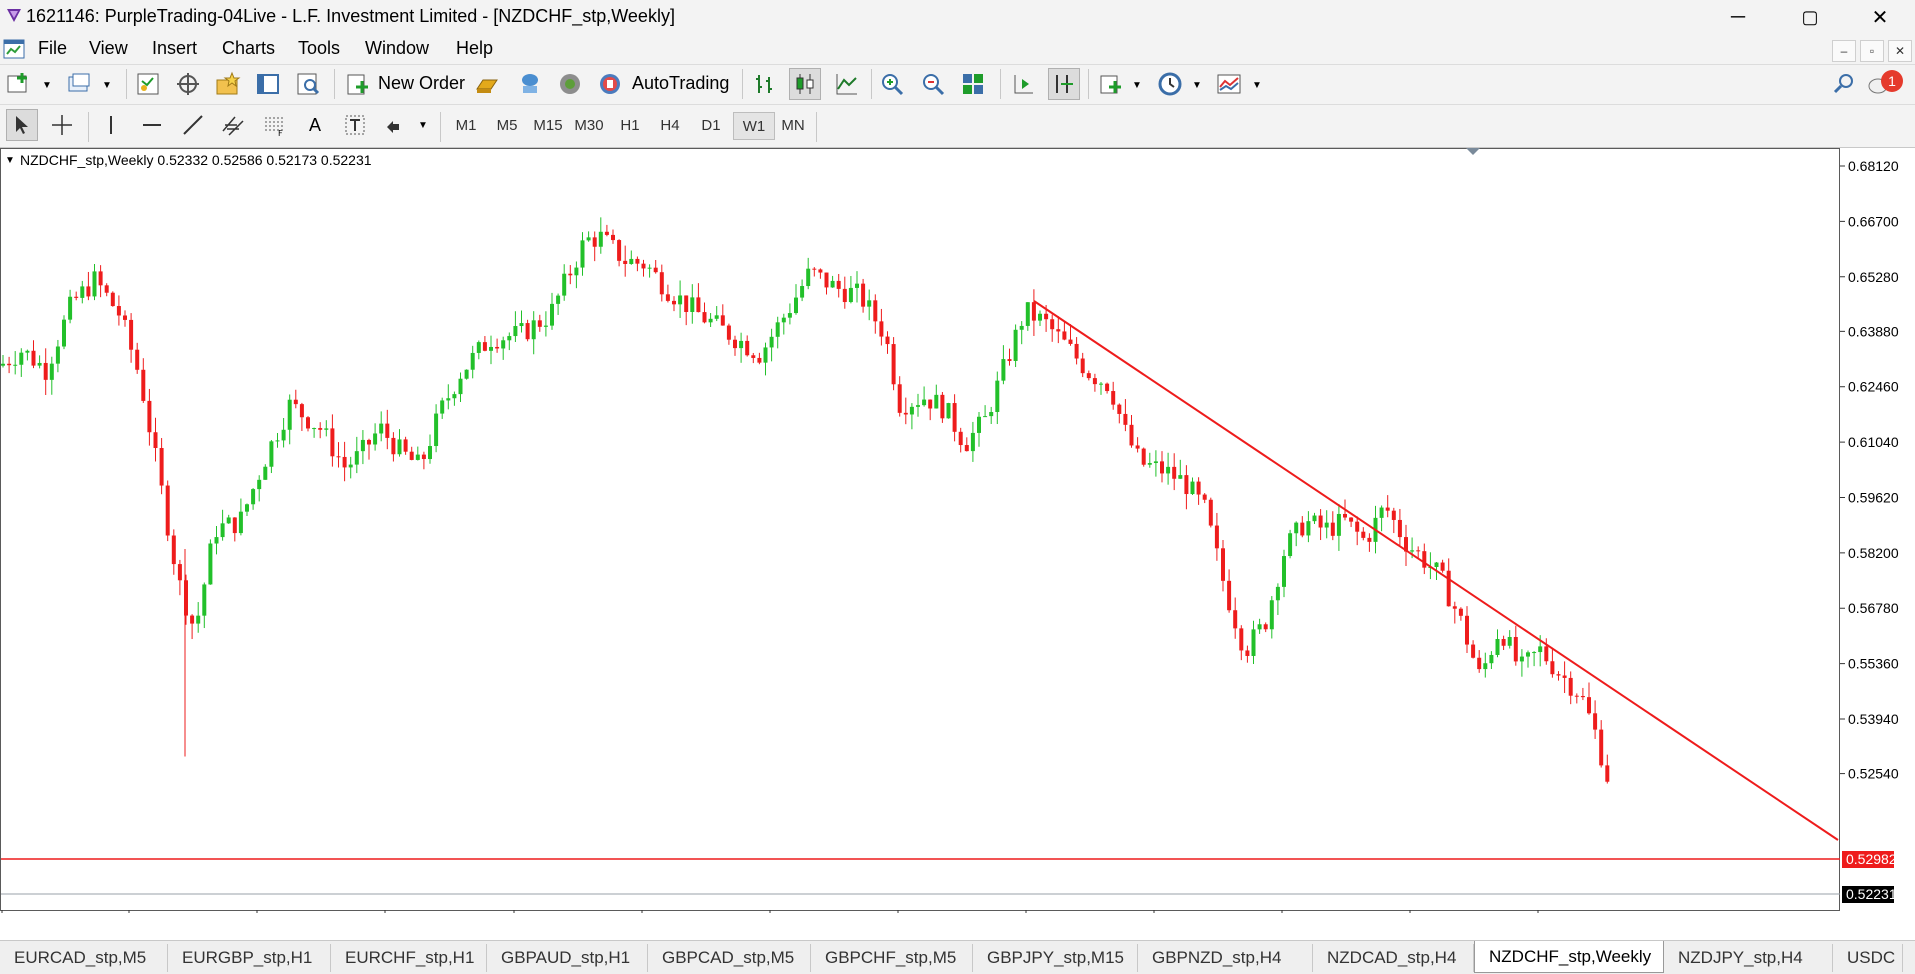 Image resolution: width=1915 pixels, height=974 pixels. Describe the element at coordinates (1257, 85) in the screenshot. I see `templates-dropdown-icon: ▼` at that location.